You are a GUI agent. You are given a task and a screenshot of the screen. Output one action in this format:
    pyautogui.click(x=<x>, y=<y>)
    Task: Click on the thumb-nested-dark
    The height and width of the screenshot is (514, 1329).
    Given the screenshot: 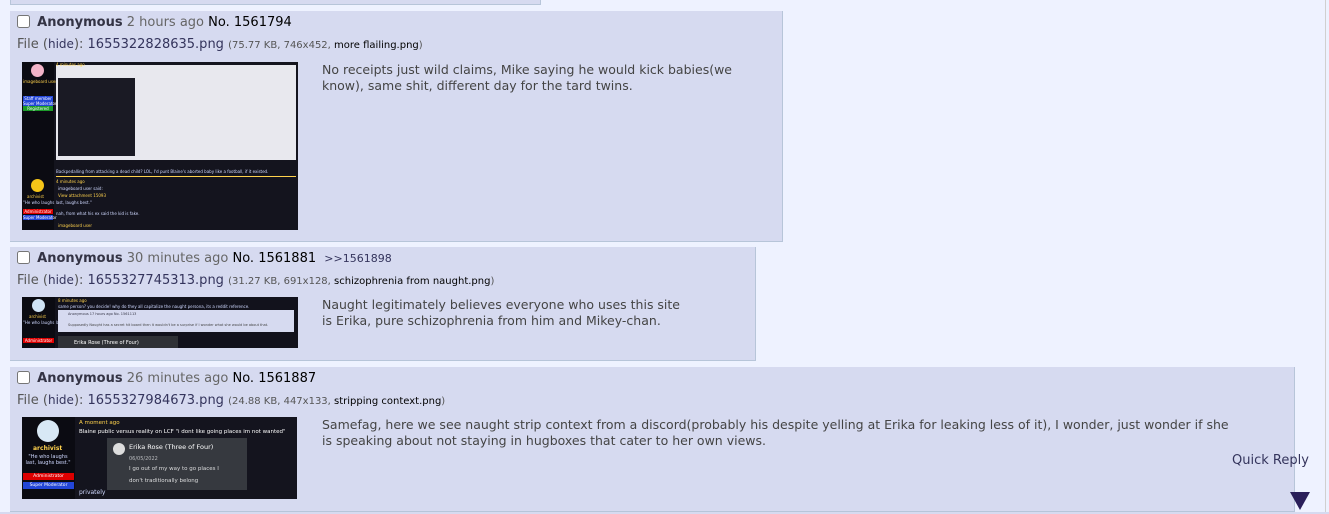 What is the action you would take?
    pyautogui.click(x=96, y=117)
    